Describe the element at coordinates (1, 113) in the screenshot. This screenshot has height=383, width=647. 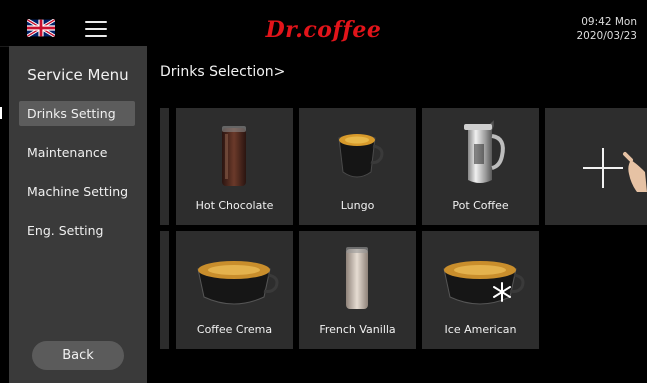
I see `active-item-marker` at that location.